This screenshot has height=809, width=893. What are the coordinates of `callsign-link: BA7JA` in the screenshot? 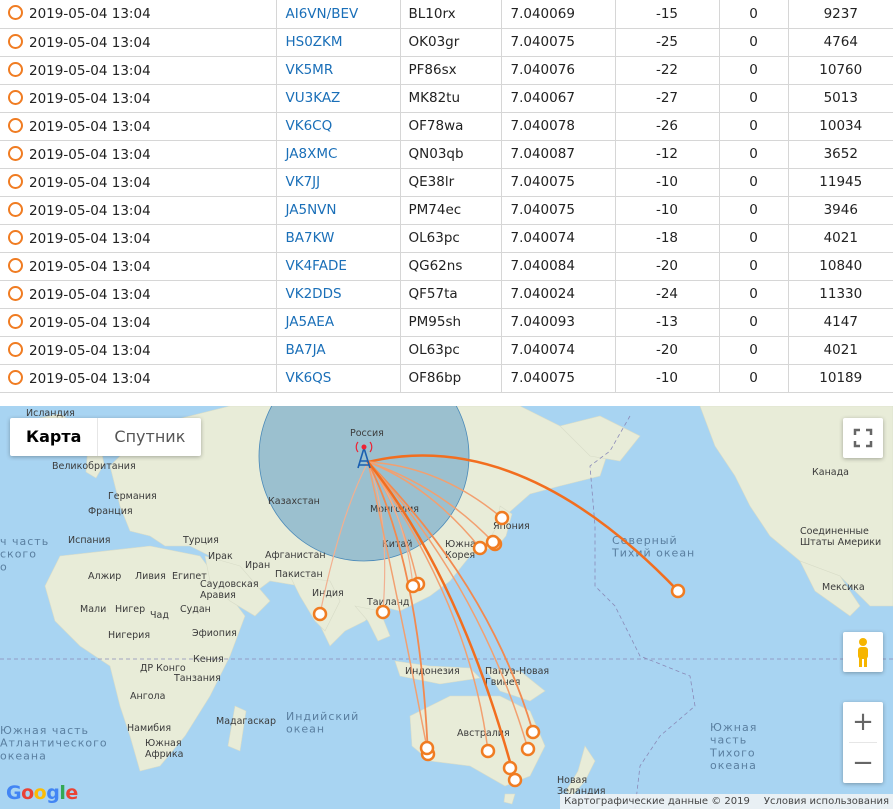 It's located at (306, 350).